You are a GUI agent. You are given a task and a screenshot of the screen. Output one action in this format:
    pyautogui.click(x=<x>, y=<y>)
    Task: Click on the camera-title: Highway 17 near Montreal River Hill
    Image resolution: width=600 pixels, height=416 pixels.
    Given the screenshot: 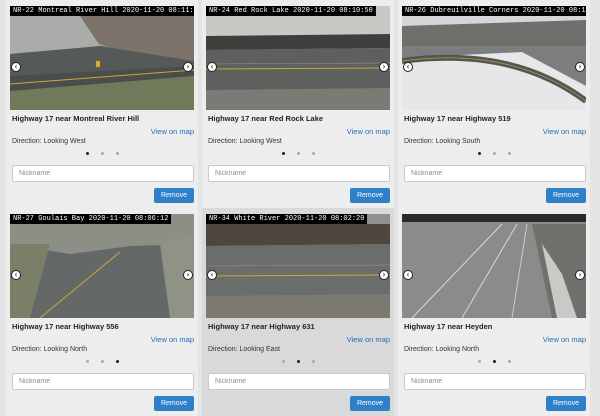 What is the action you would take?
    pyautogui.click(x=76, y=118)
    